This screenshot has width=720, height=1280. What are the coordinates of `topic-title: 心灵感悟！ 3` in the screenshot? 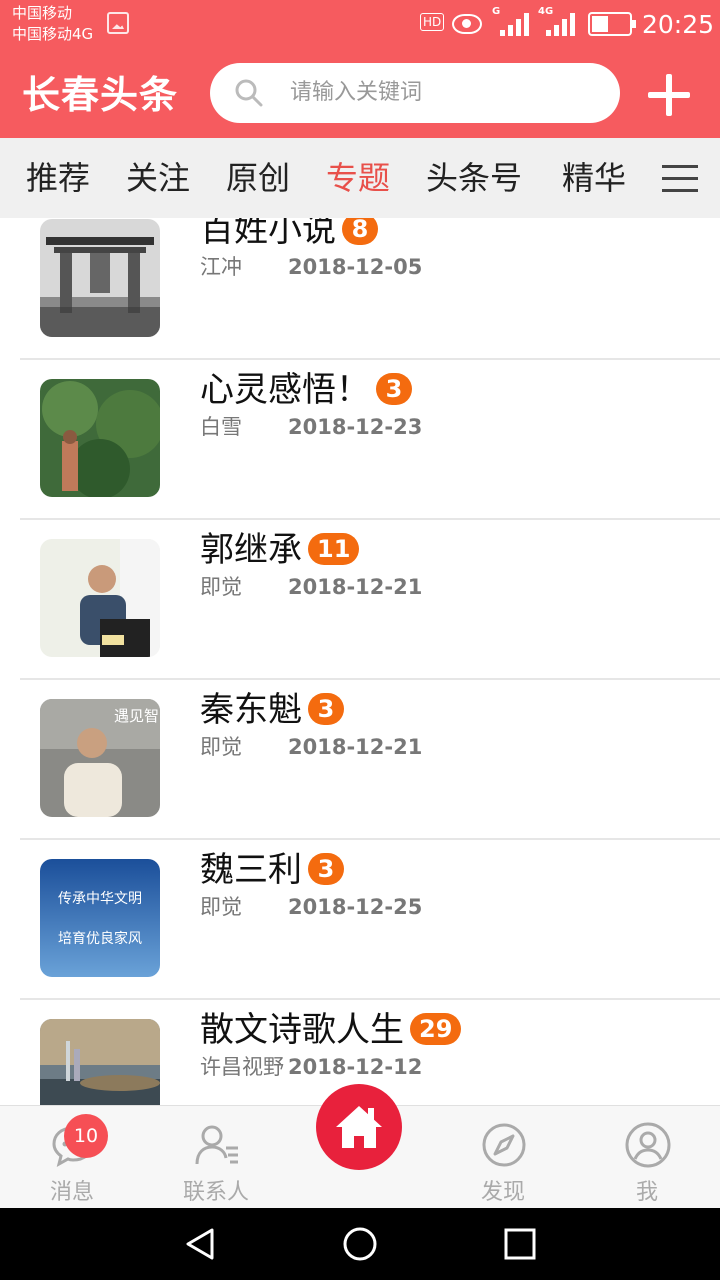 It's located at (306, 390).